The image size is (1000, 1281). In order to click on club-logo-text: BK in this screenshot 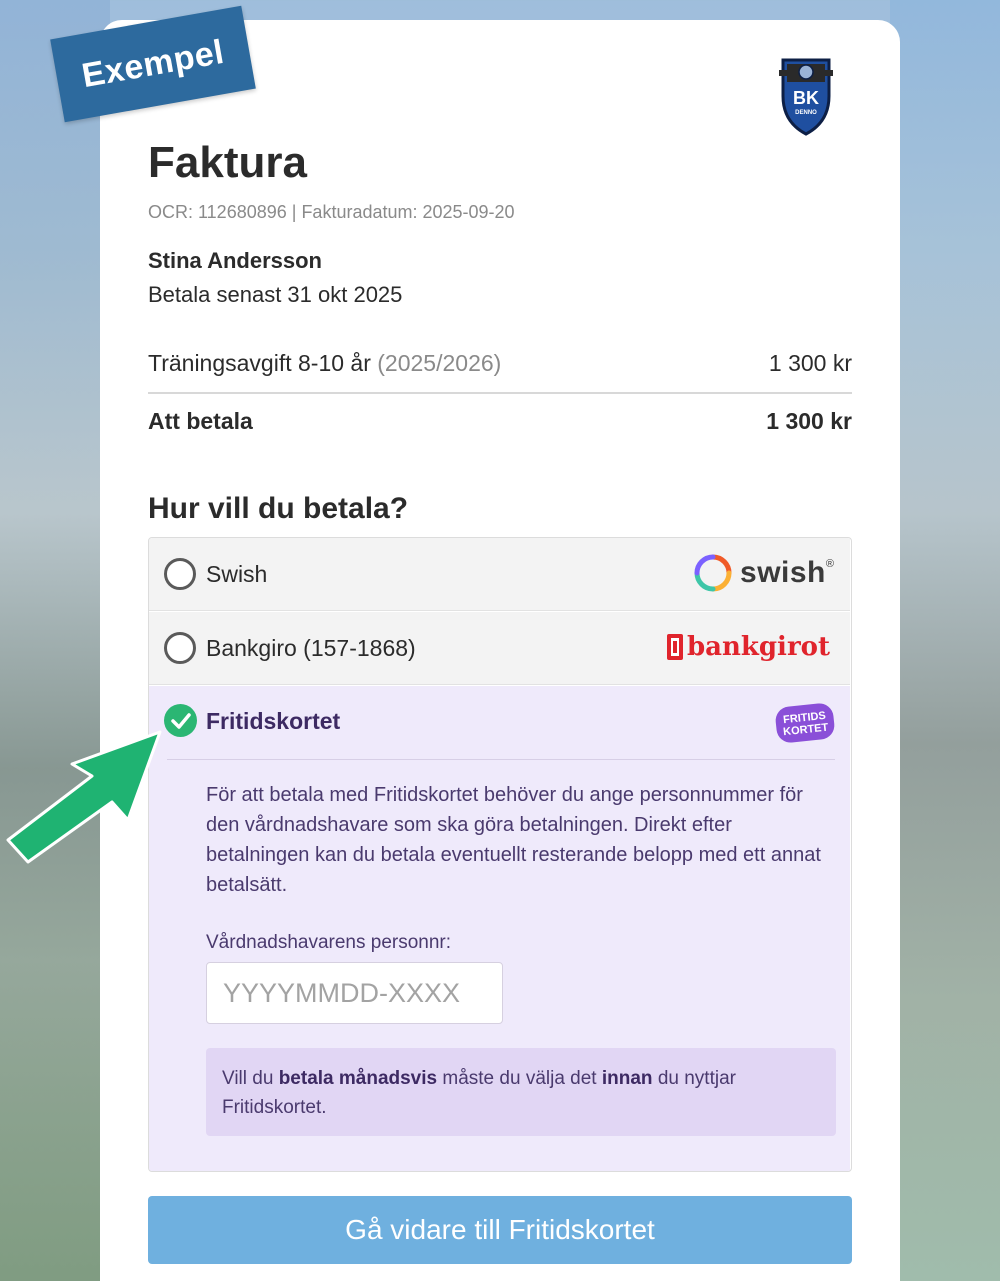, I will do `click(806, 98)`.